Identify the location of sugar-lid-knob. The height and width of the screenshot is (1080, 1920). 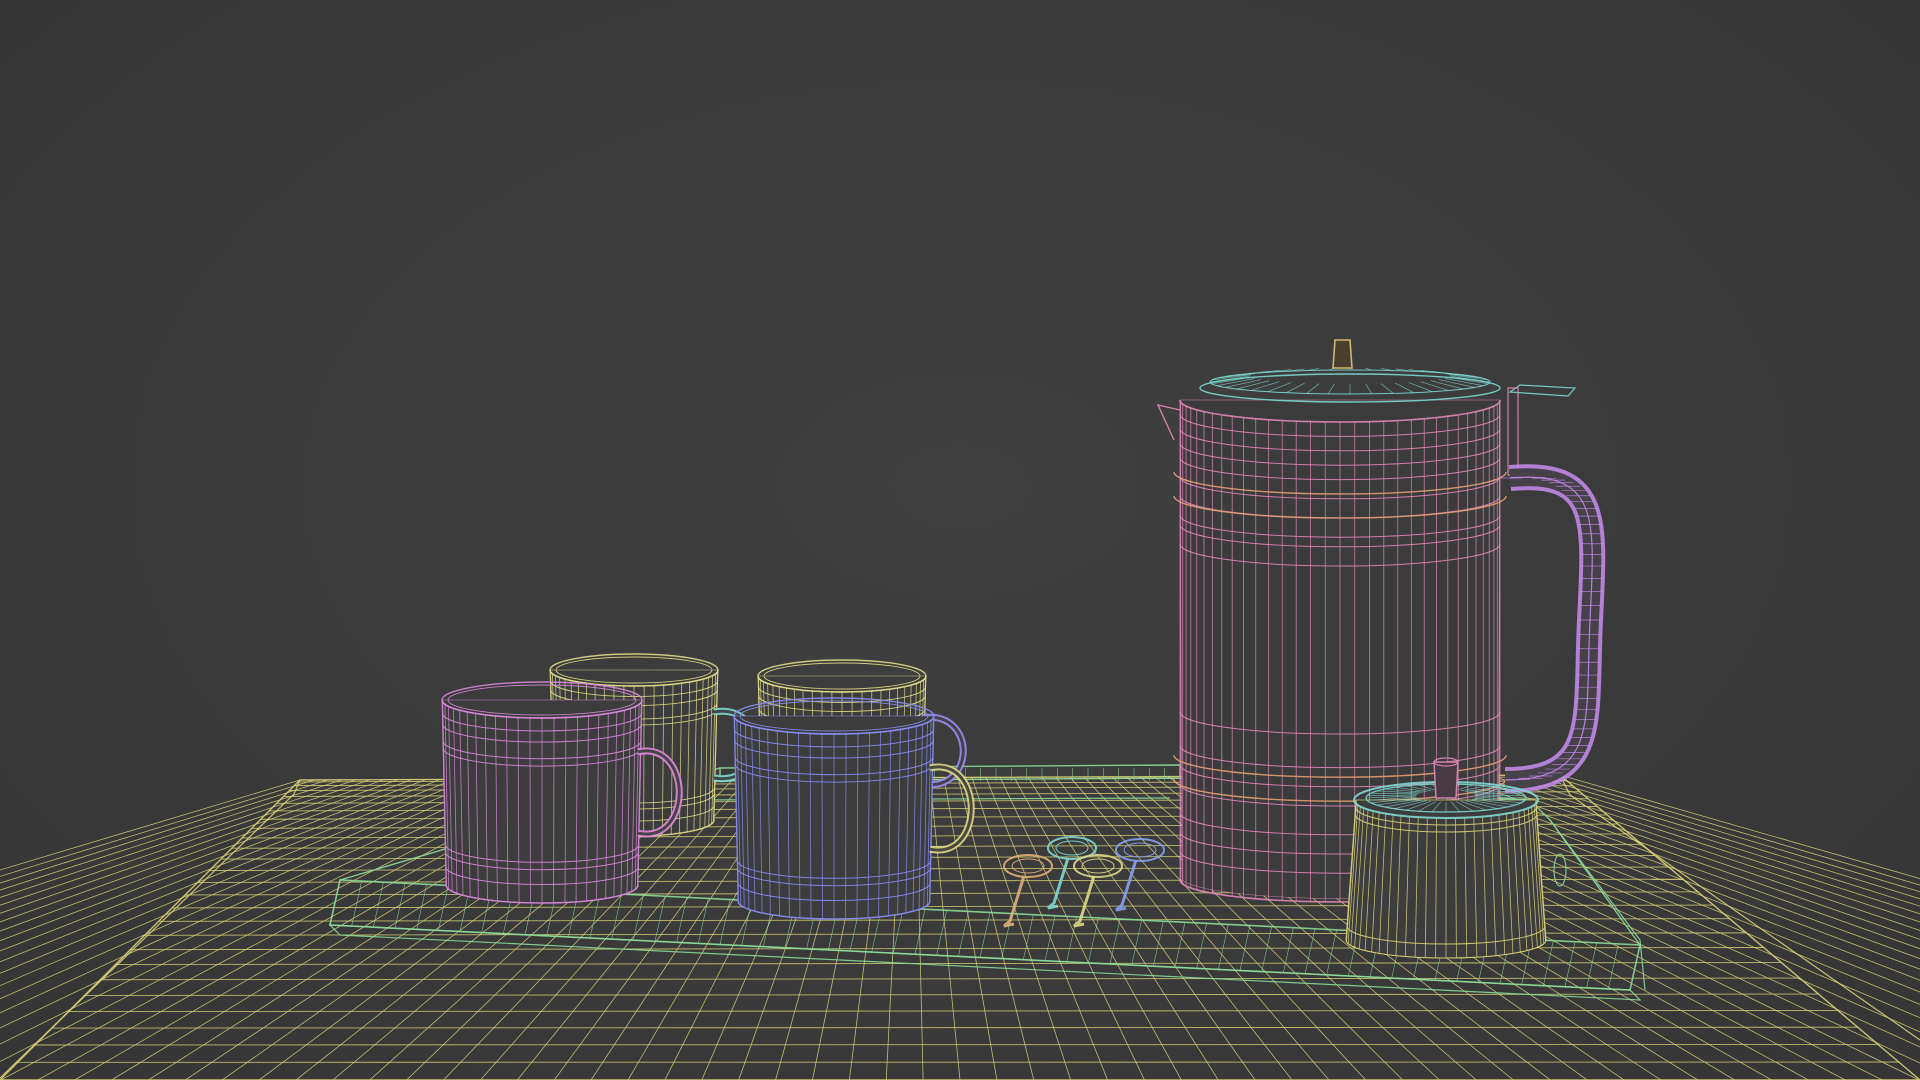
(1446, 780).